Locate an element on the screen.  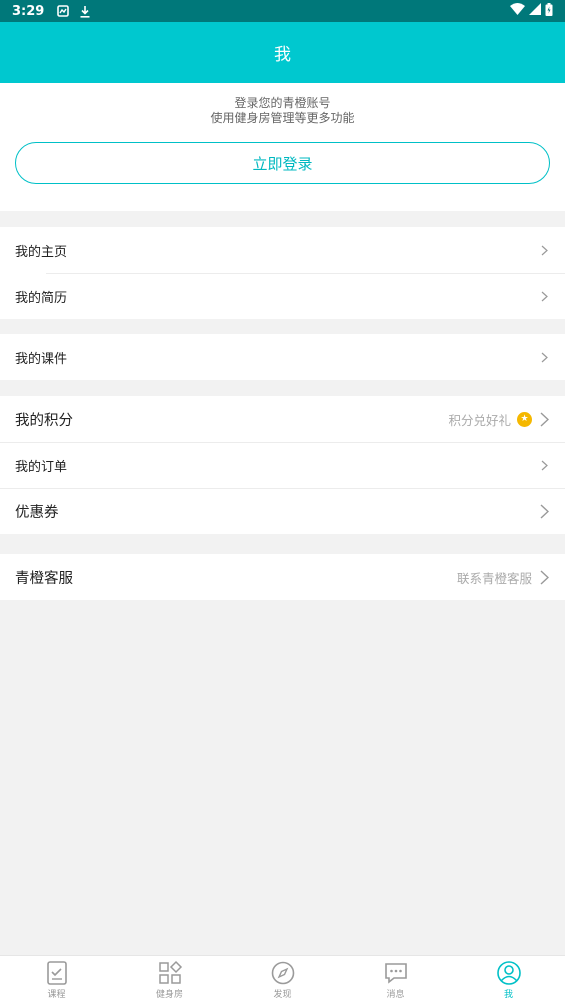
courseware-group: 我的课件 is located at coordinates (282, 357).